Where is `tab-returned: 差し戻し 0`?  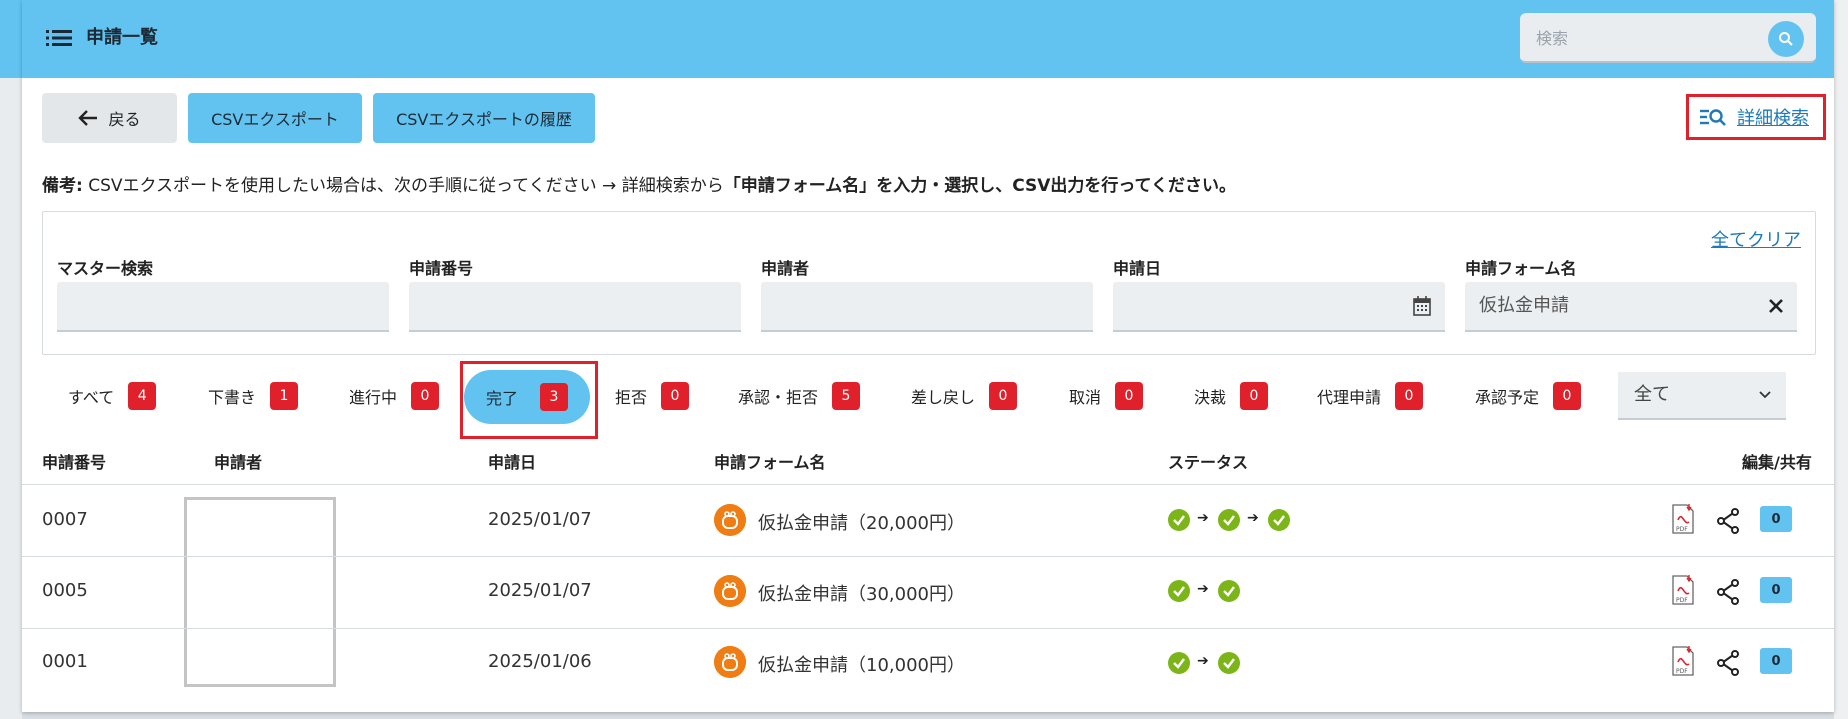 tab-returned: 差し戻し 0 is located at coordinates (964, 396).